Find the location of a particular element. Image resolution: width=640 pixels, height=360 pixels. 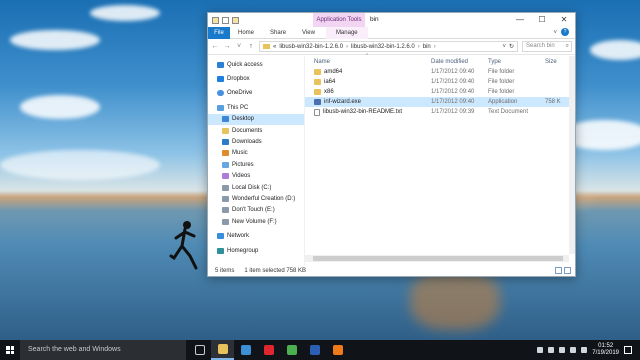

sidebar-item-music: Music is located at coordinates (256, 153).